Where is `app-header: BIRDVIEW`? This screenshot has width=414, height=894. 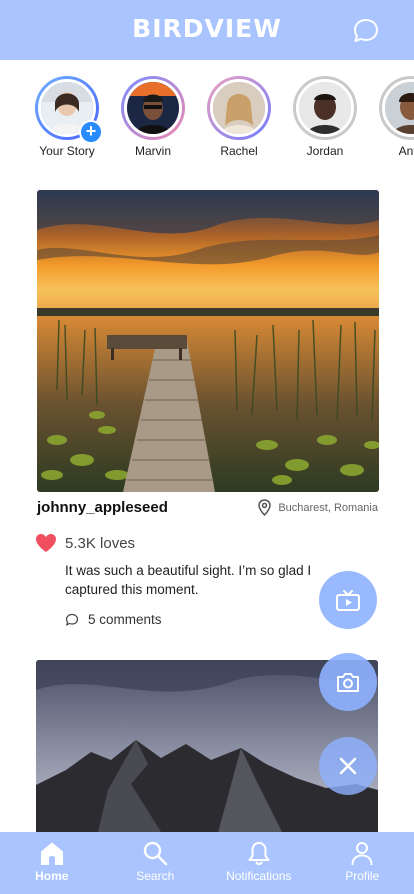
app-header: BIRDVIEW is located at coordinates (207, 30).